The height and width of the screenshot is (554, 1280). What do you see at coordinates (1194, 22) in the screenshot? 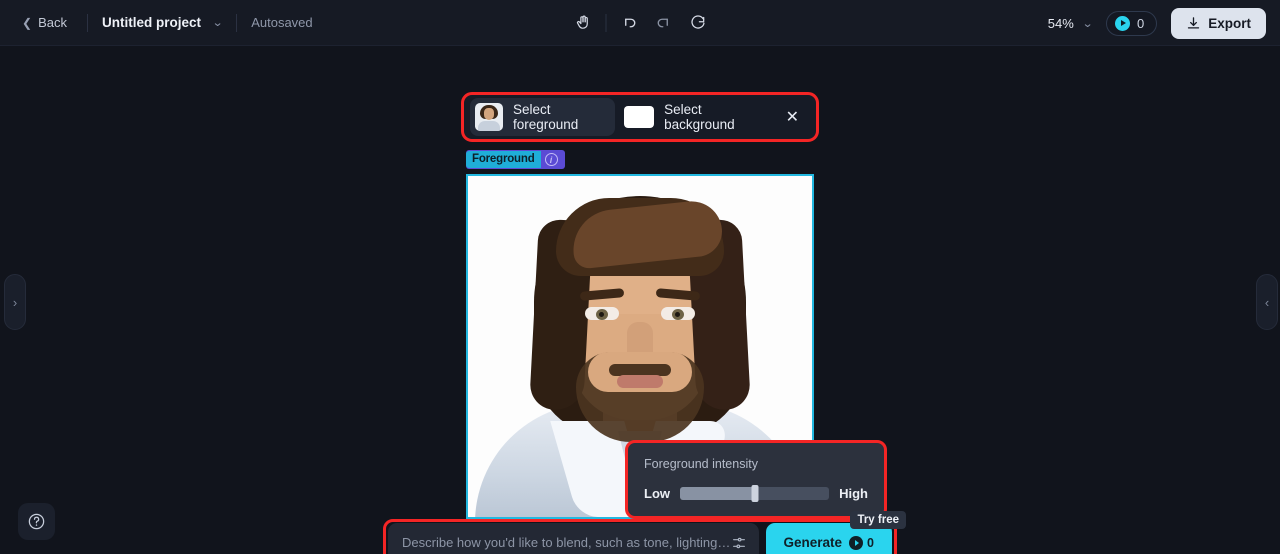
I see `download-icon` at bounding box center [1194, 22].